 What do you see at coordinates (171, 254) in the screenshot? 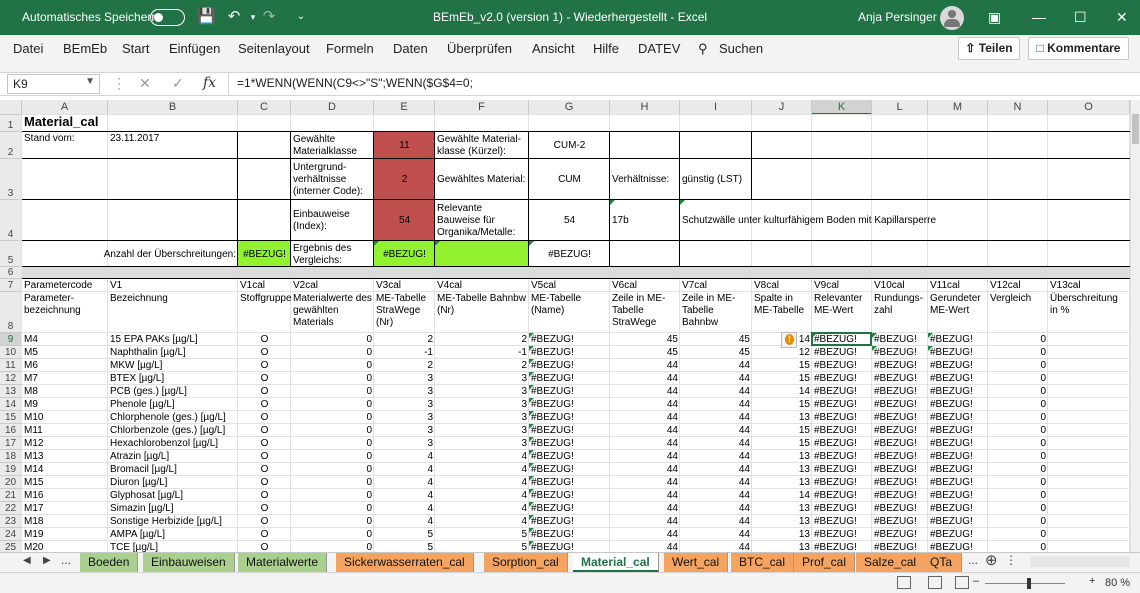
I see `label-ueberschreitungen: Anzahl der Überschreitungen:` at bounding box center [171, 254].